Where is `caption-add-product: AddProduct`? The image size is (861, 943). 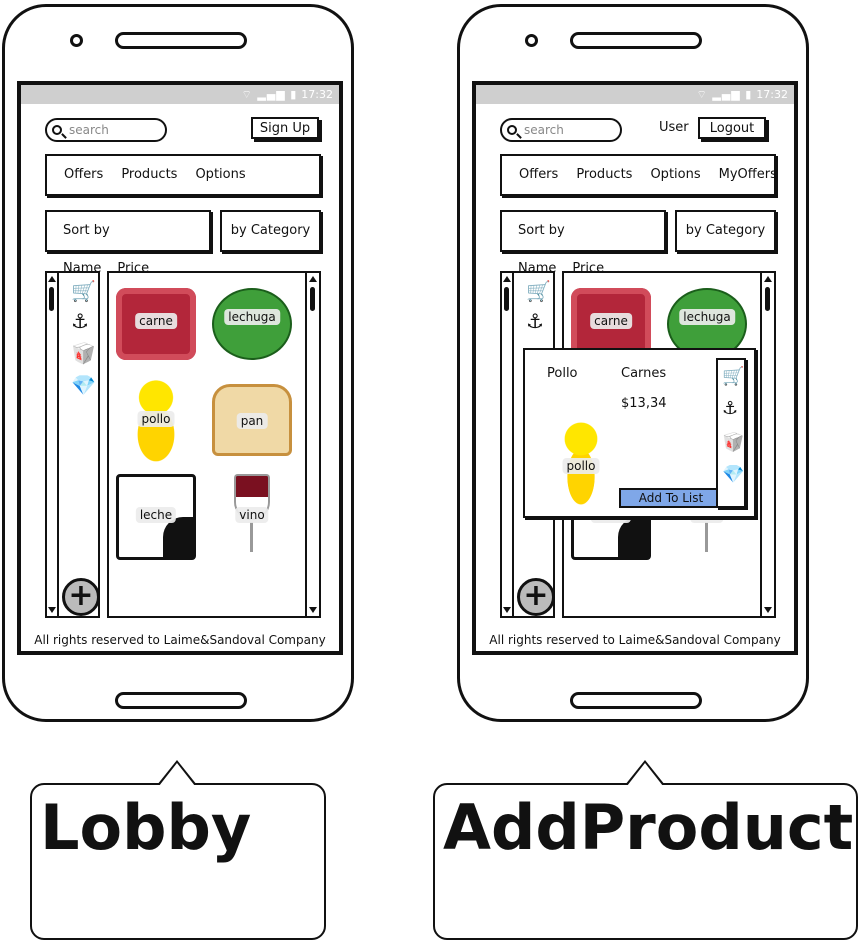 caption-add-product: AddProduct is located at coordinates (645, 850).